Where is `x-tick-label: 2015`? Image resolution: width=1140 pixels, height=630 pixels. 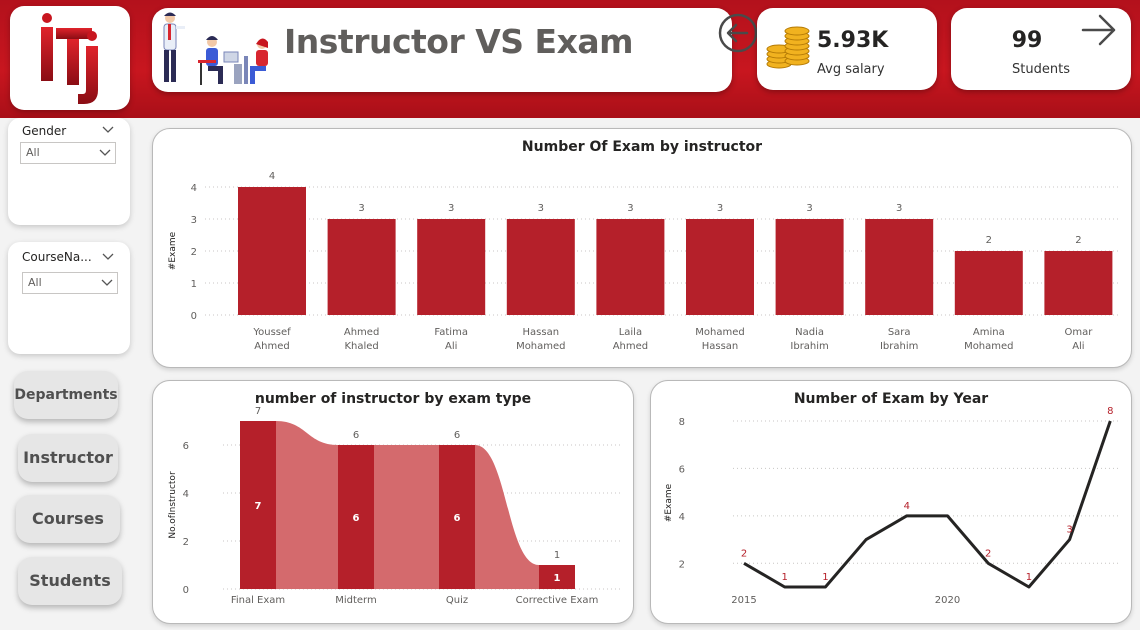
x-tick-label: 2015 is located at coordinates (743, 600).